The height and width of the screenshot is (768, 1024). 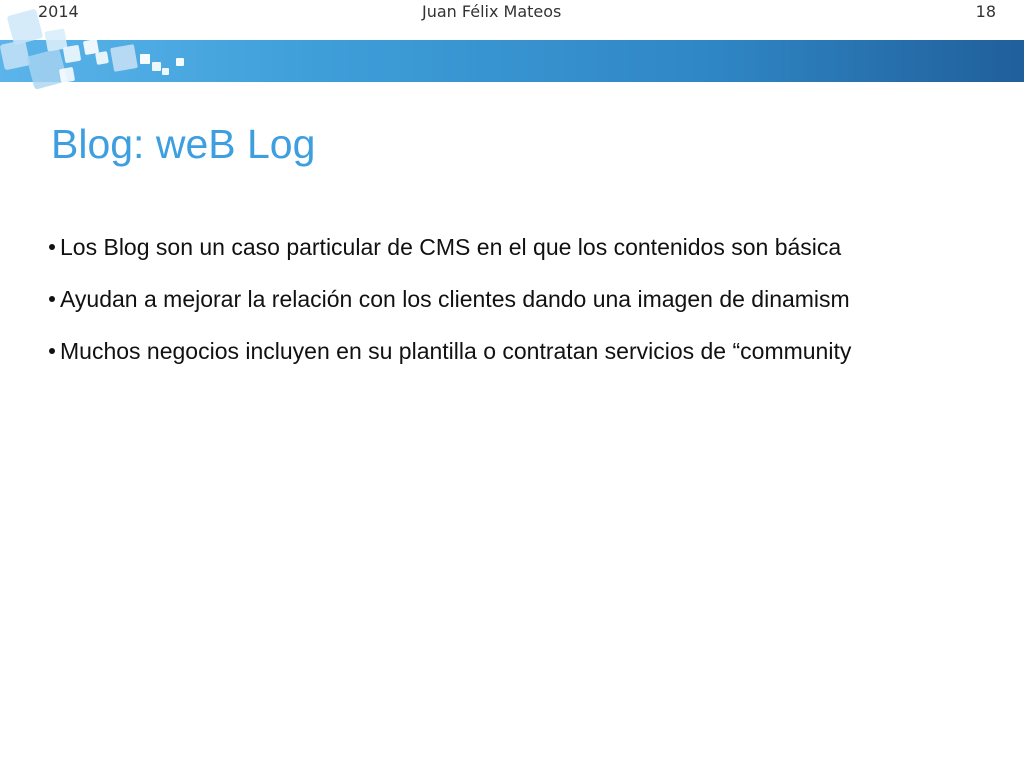 What do you see at coordinates (512, 61) in the screenshot?
I see `header-band` at bounding box center [512, 61].